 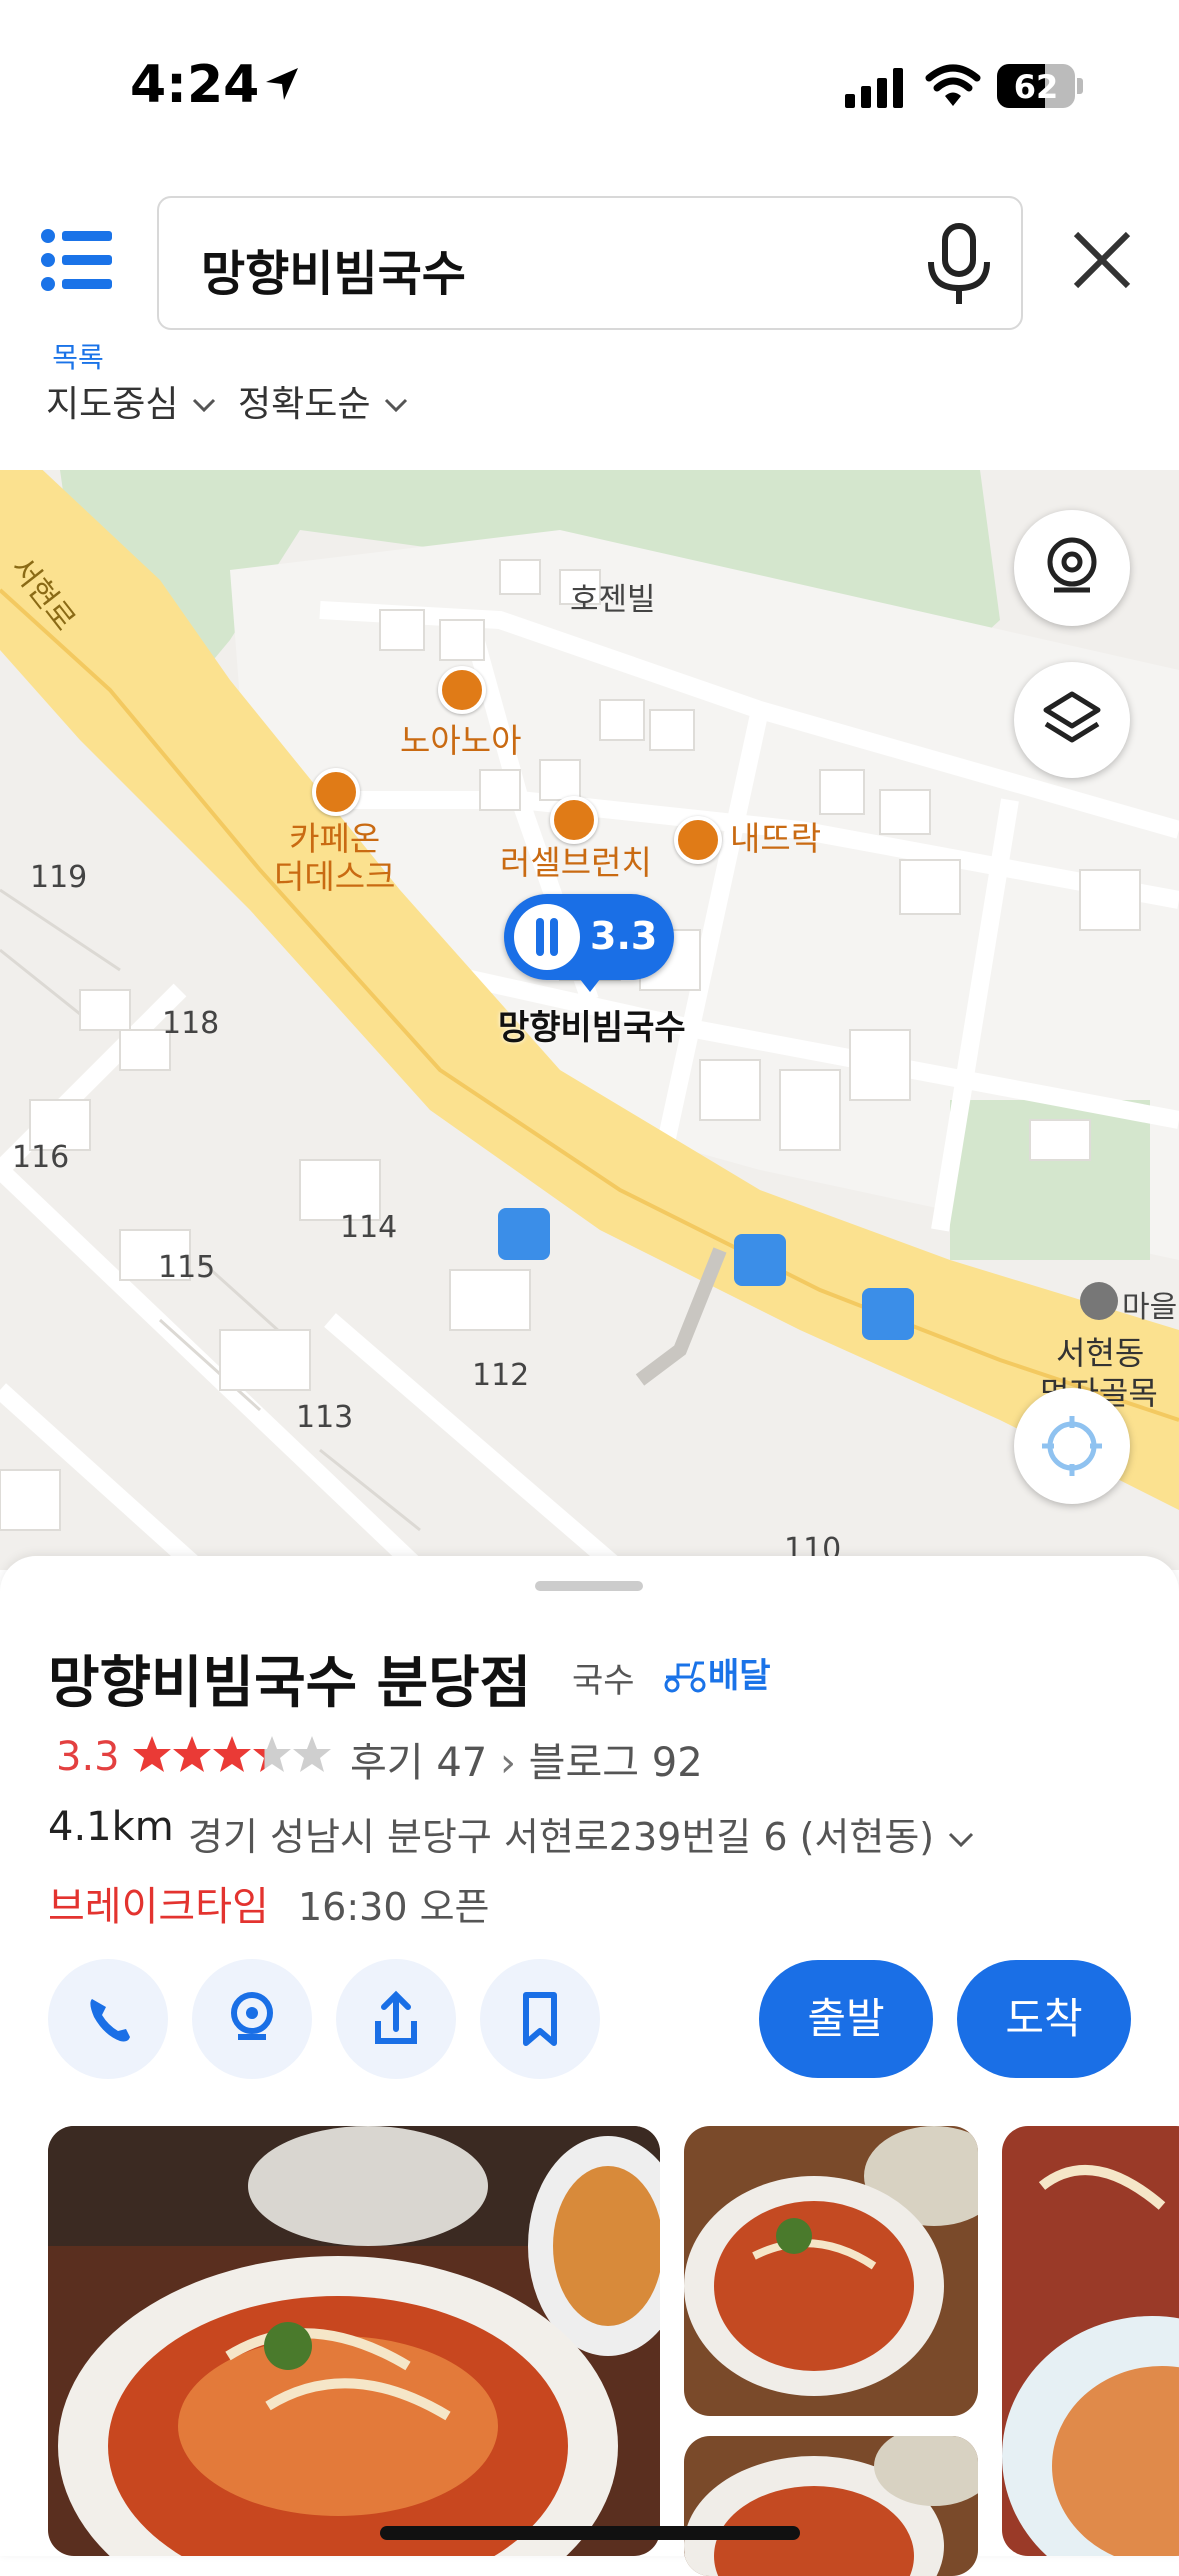 What do you see at coordinates (1072, 565) in the screenshot?
I see `street-view-icon` at bounding box center [1072, 565].